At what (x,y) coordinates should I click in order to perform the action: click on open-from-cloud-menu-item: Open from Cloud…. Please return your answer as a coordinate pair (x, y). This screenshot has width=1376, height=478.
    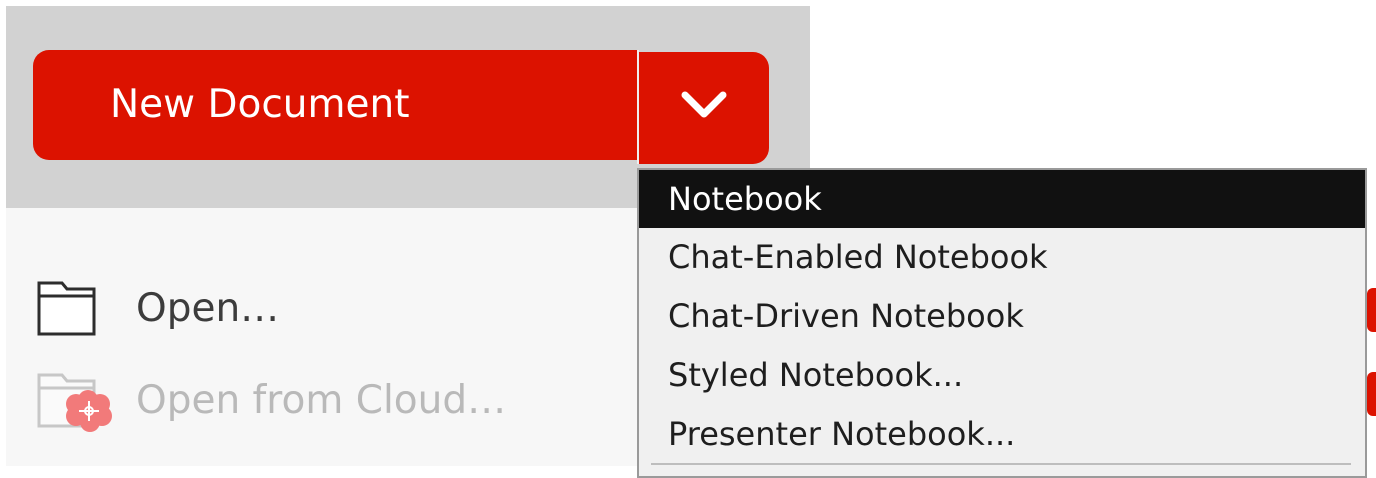
    Looking at the image, I should click on (271, 401).